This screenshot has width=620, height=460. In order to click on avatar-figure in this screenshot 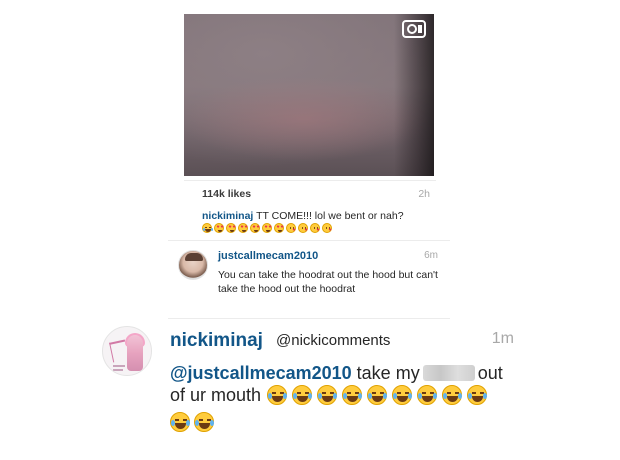, I will do `click(135, 353)`.